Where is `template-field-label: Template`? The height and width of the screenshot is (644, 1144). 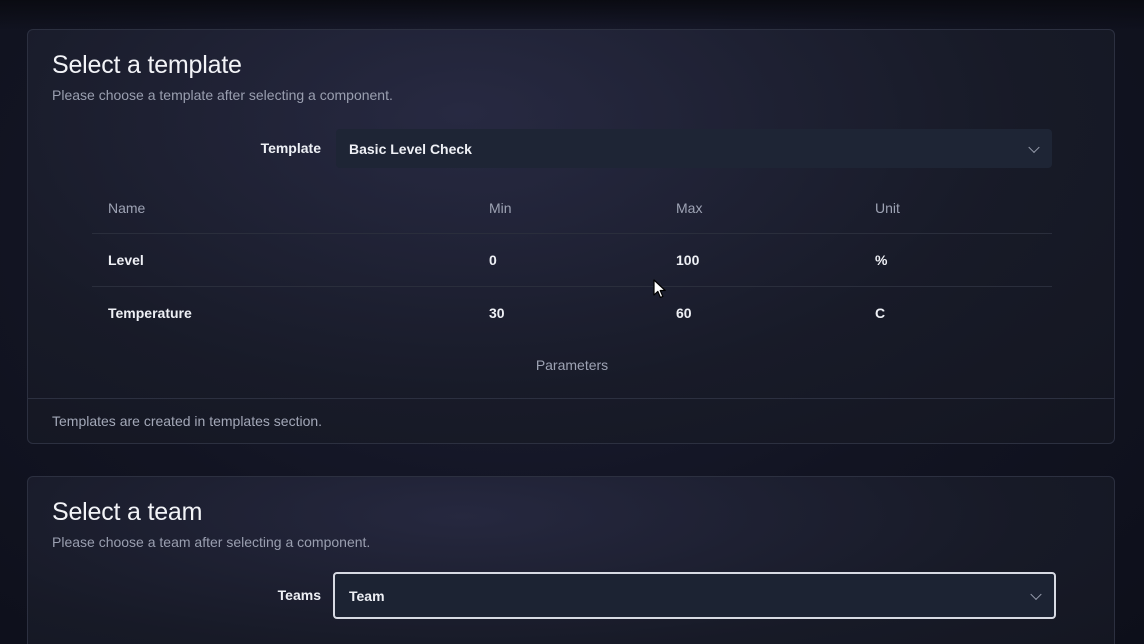 template-field-label: Template is located at coordinates (290, 148).